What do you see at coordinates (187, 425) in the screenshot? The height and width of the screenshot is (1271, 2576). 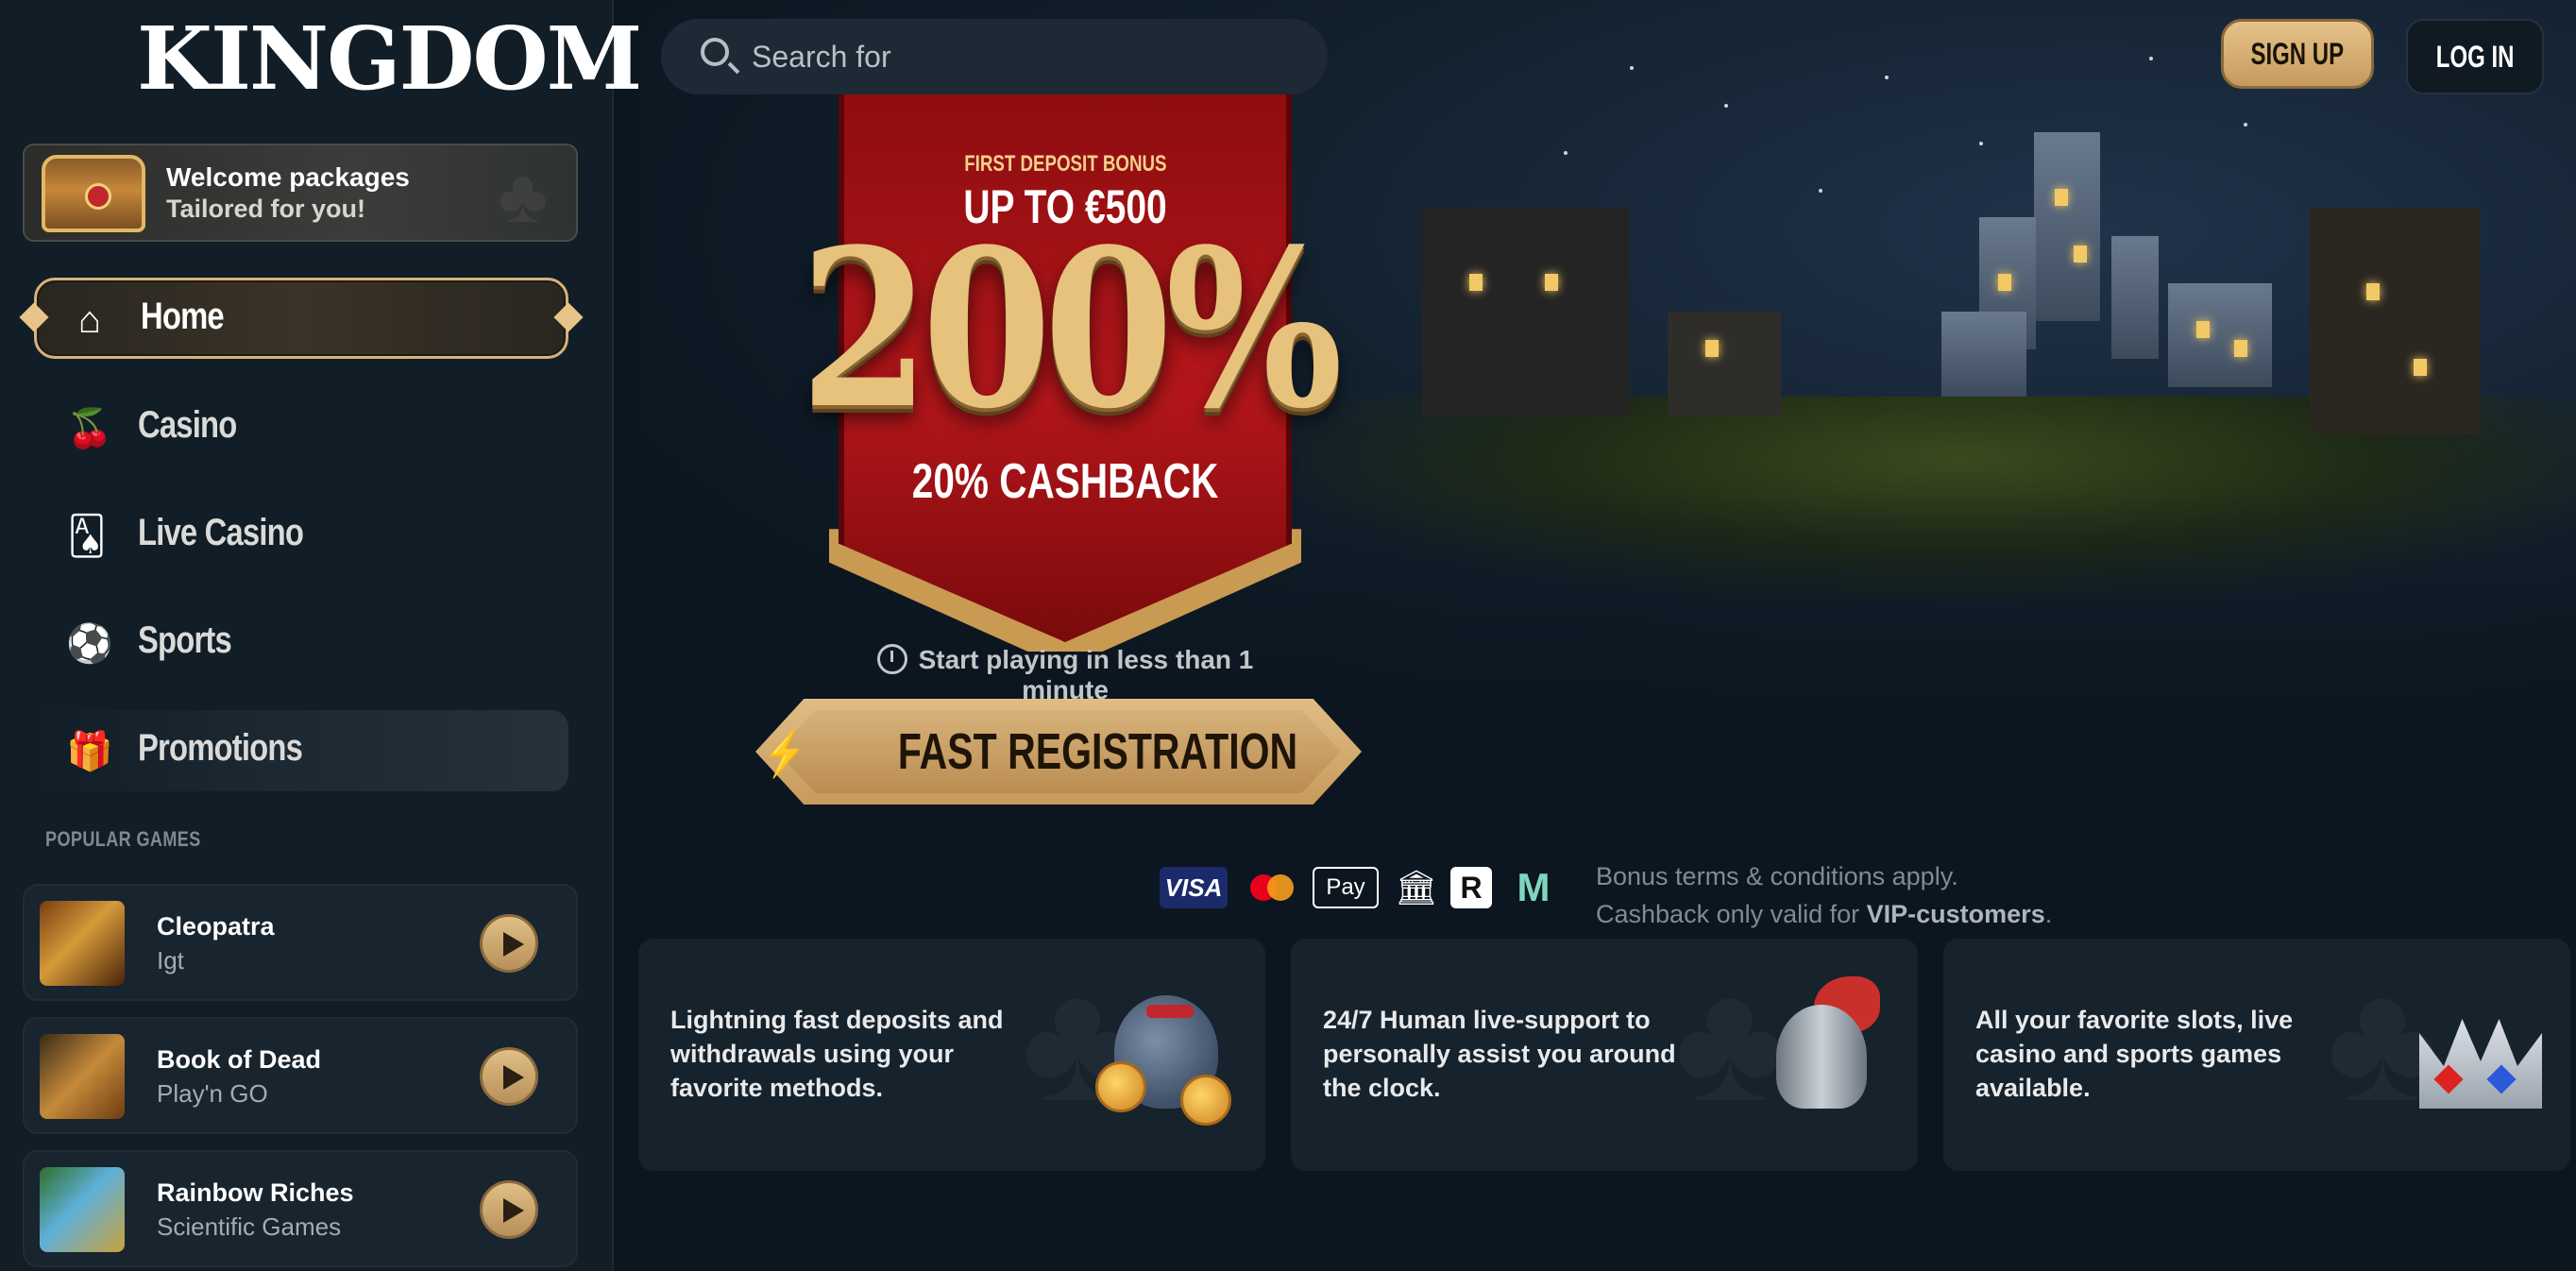 I see `nav-label: Casino` at bounding box center [187, 425].